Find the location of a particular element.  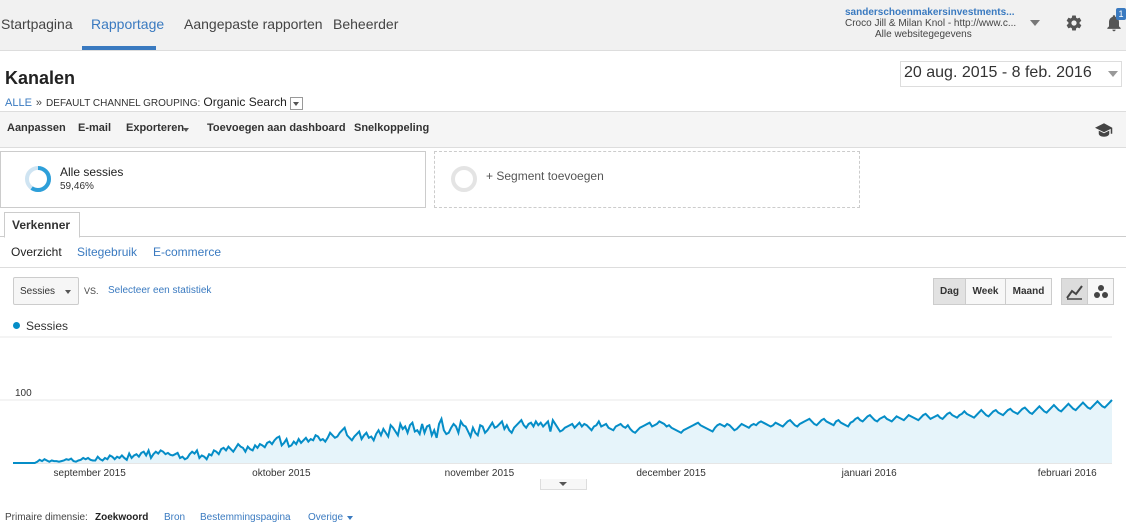

bubble-chart-icon is located at coordinates (1101, 291).